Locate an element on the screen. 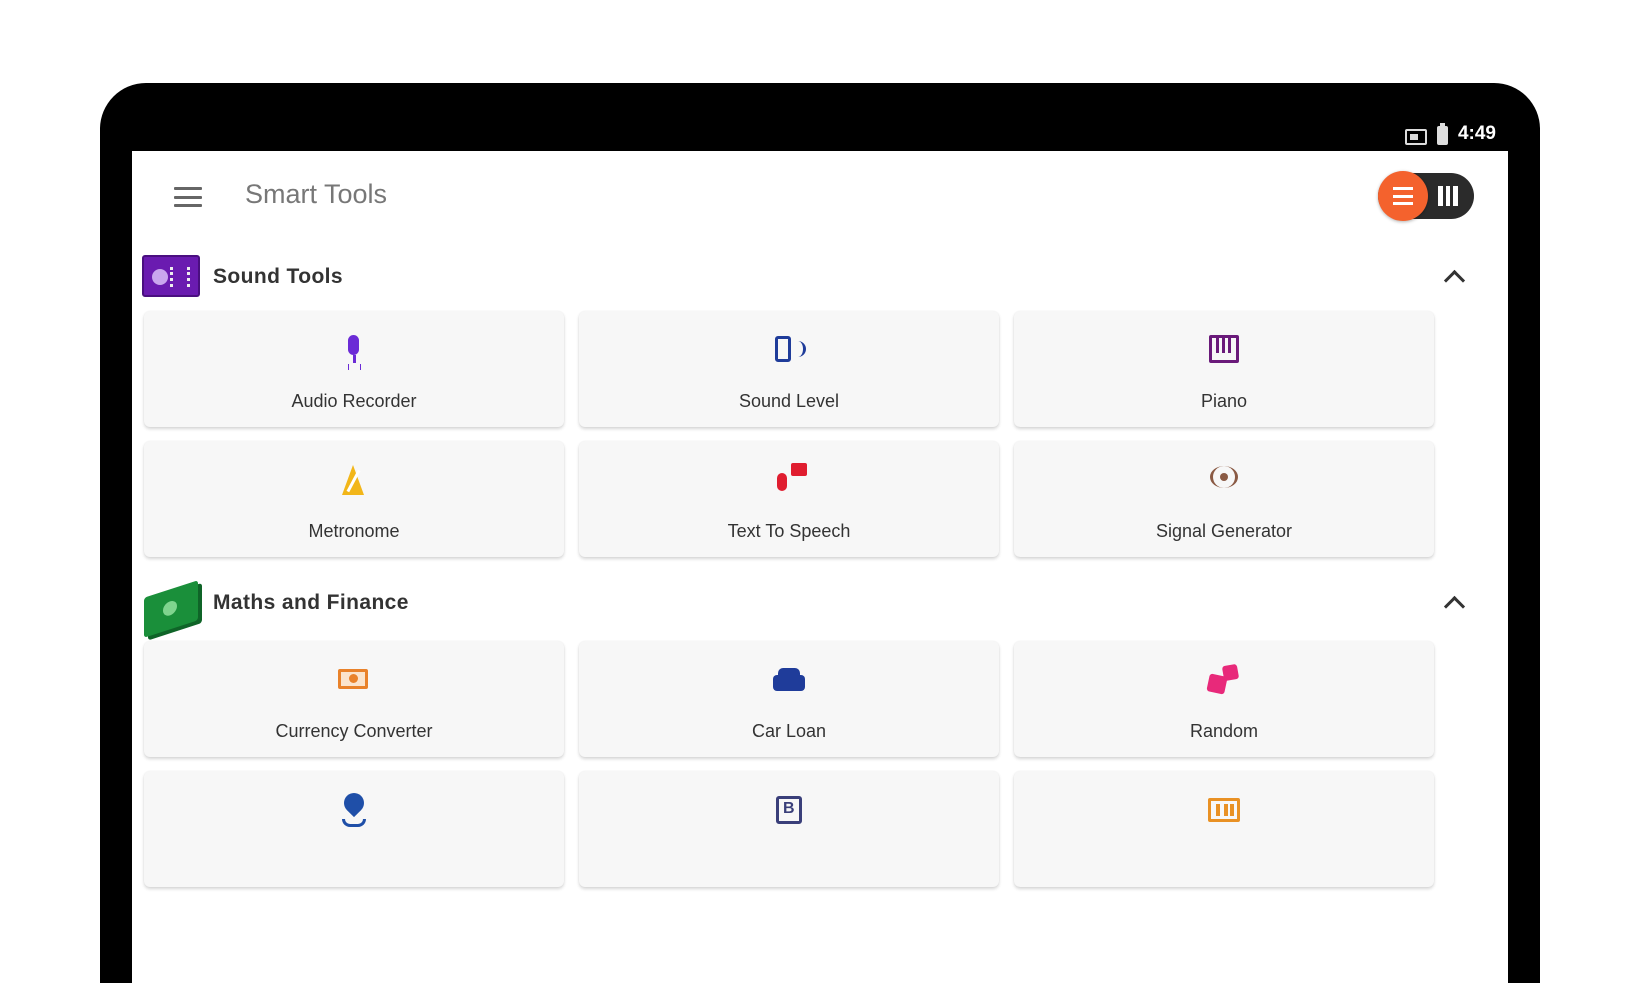 This screenshot has width=1634, height=983. status-time: 4:49 is located at coordinates (1476, 133).